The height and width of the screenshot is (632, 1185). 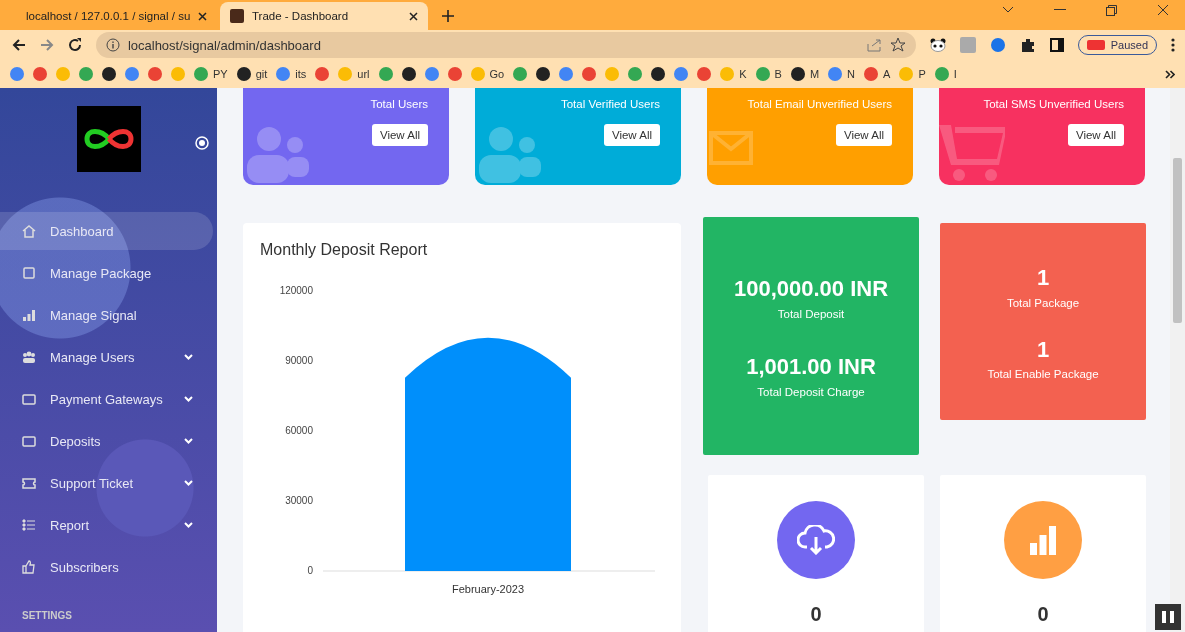 I want to click on bookmark: git, so click(x=252, y=74).